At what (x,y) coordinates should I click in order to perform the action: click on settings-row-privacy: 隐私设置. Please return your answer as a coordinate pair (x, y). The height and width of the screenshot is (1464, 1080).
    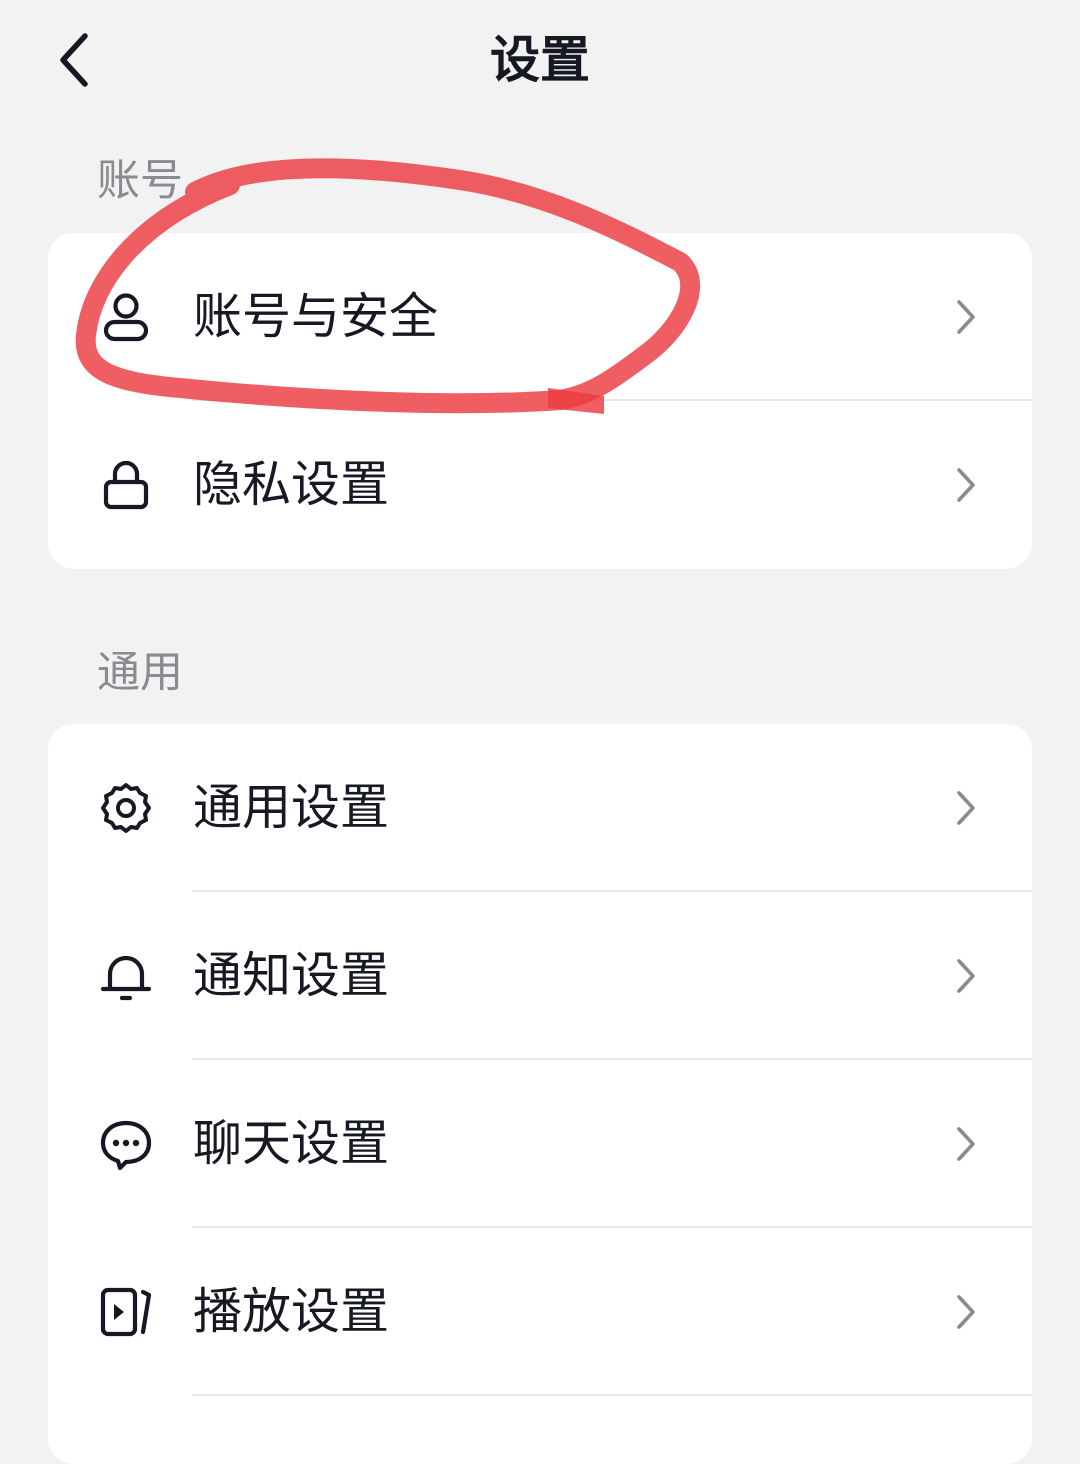
    Looking at the image, I should click on (540, 485).